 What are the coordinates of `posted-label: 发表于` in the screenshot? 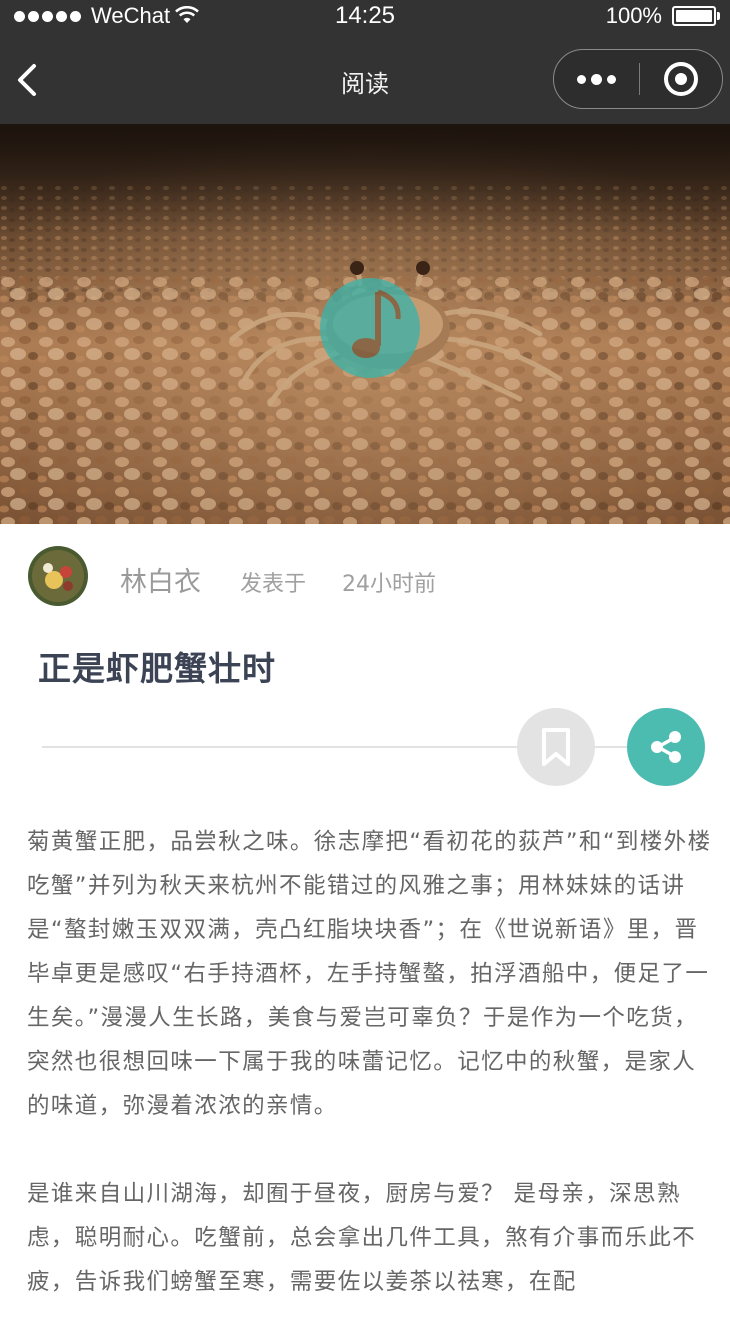 It's located at (273, 584).